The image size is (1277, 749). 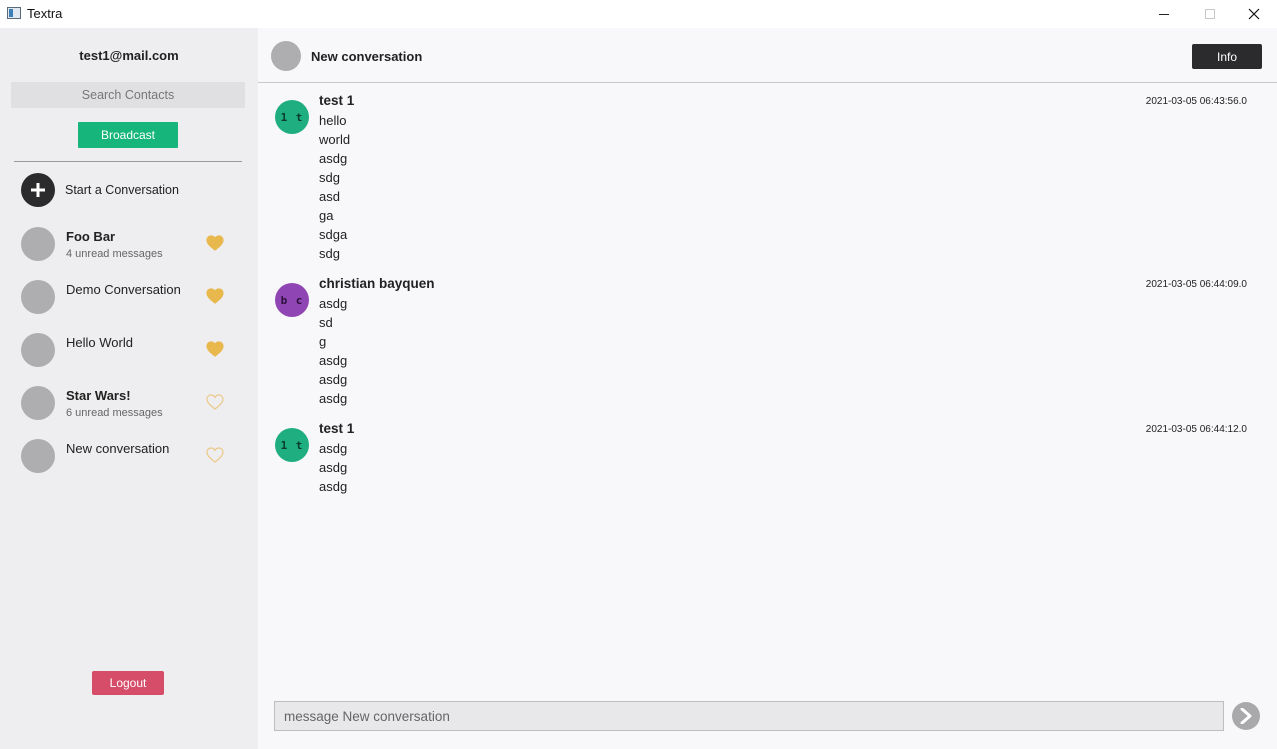 I want to click on message-text: g, so click(x=323, y=341).